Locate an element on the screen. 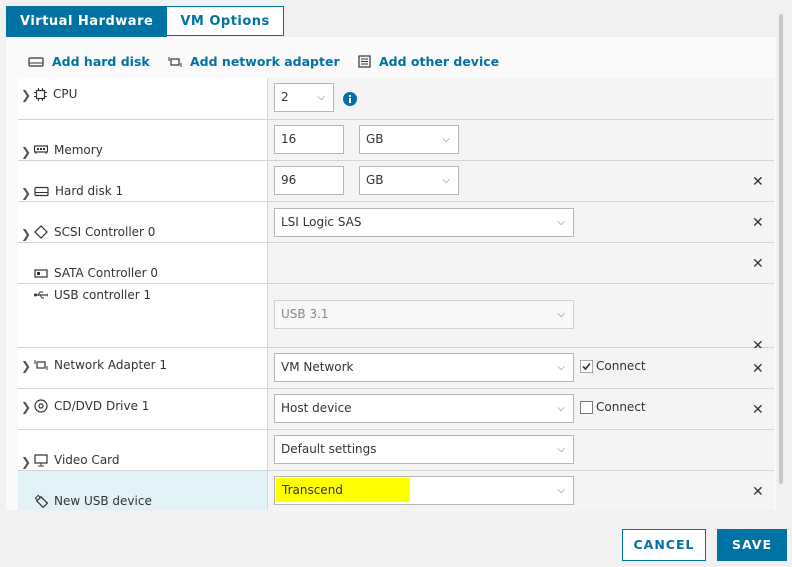 Image resolution: width=792 pixels, height=567 pixels. hard-disk-input: 96 is located at coordinates (309, 180).